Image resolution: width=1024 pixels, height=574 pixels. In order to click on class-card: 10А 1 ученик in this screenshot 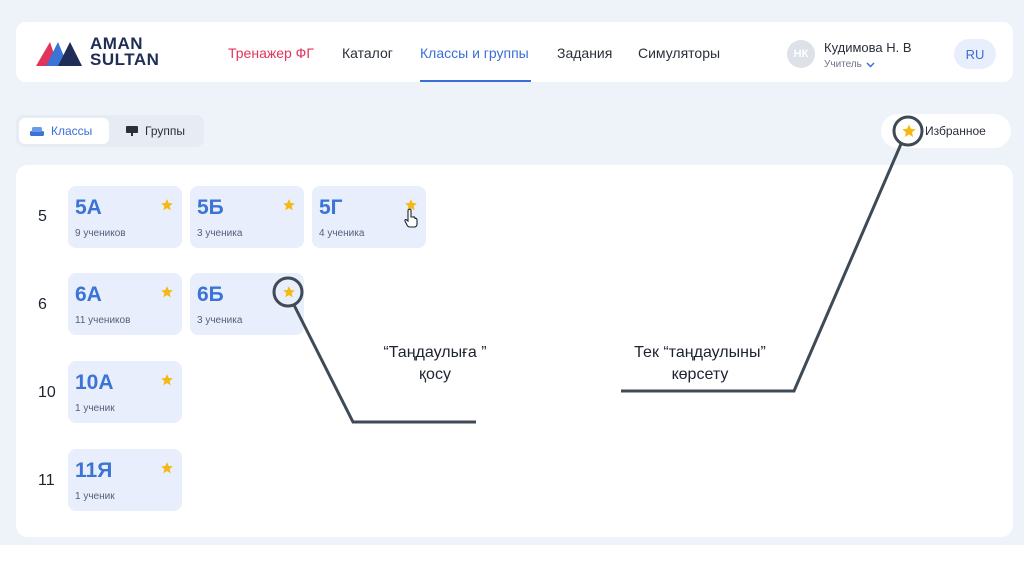, I will do `click(125, 392)`.